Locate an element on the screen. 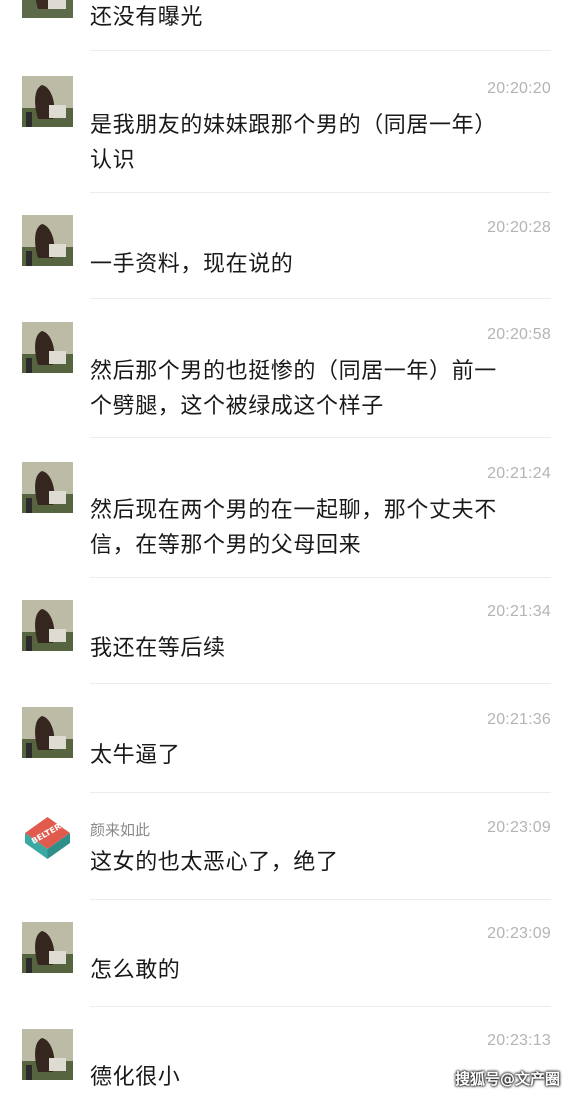 The width and height of the screenshot is (574, 1099). message-timestamp: 20:20:28 is located at coordinates (519, 227).